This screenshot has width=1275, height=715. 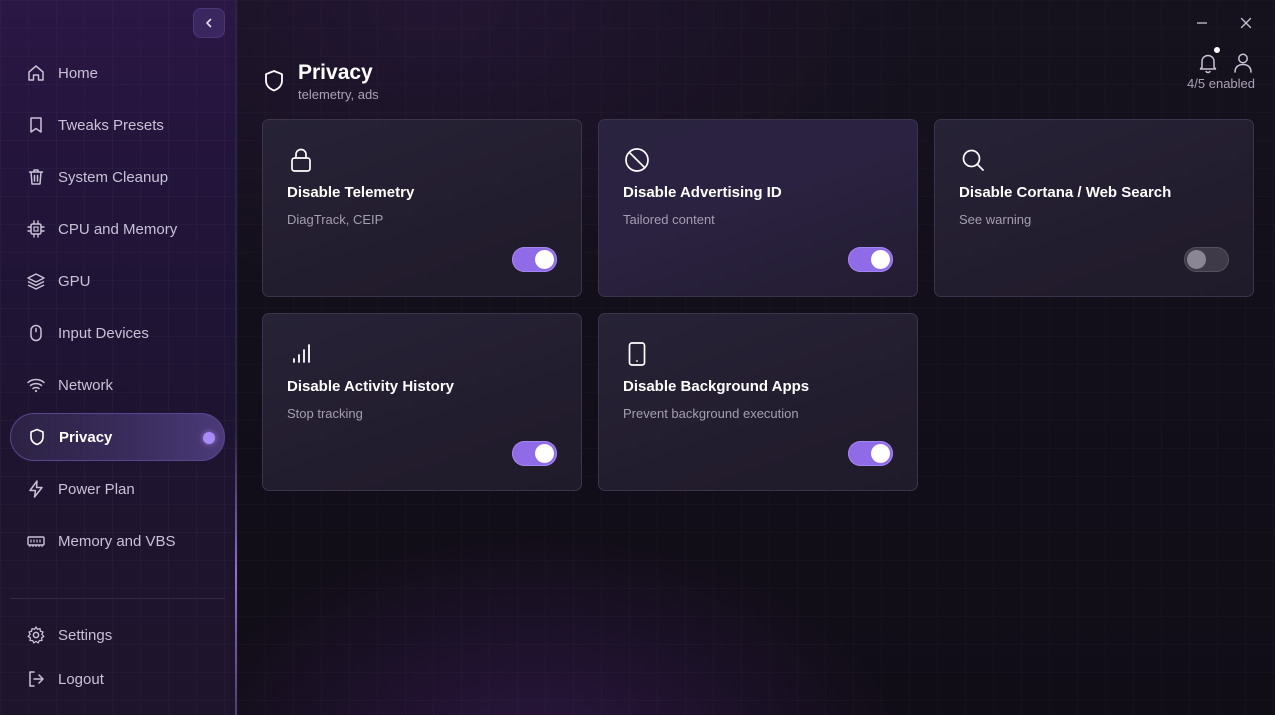 What do you see at coordinates (870, 259) in the screenshot?
I see `toggle-disable-advertising-id` at bounding box center [870, 259].